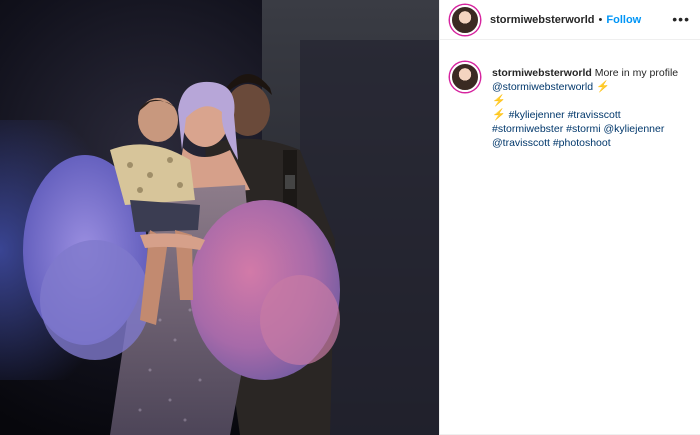  What do you see at coordinates (633, 129) in the screenshot?
I see `mention-link: @kyliejenner` at bounding box center [633, 129].